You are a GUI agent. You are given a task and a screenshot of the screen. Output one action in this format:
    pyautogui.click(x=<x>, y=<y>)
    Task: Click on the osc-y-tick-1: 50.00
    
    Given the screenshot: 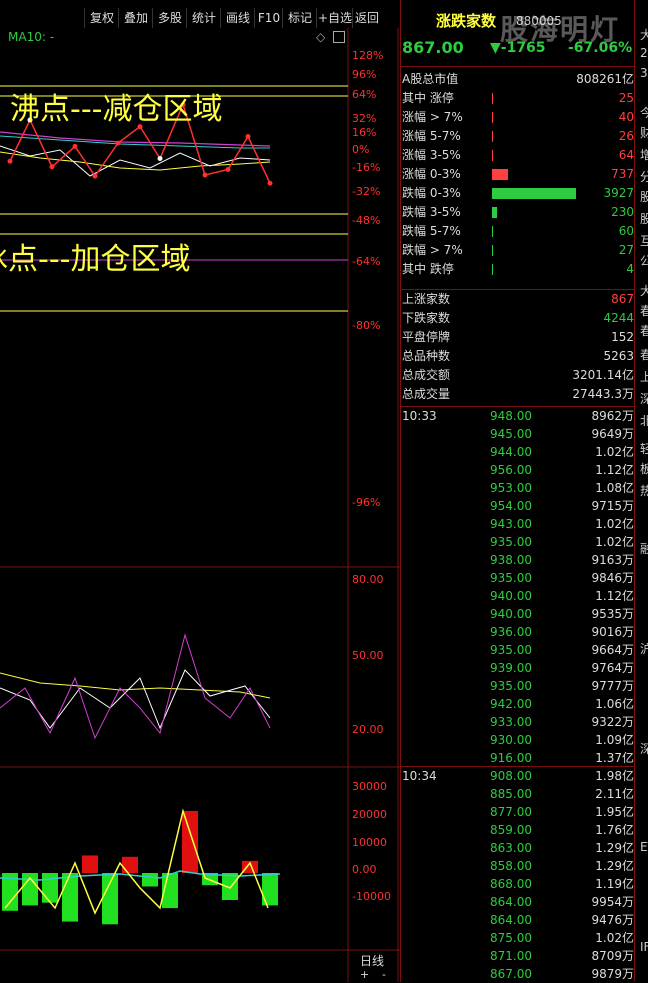 What is the action you would take?
    pyautogui.click(x=368, y=655)
    